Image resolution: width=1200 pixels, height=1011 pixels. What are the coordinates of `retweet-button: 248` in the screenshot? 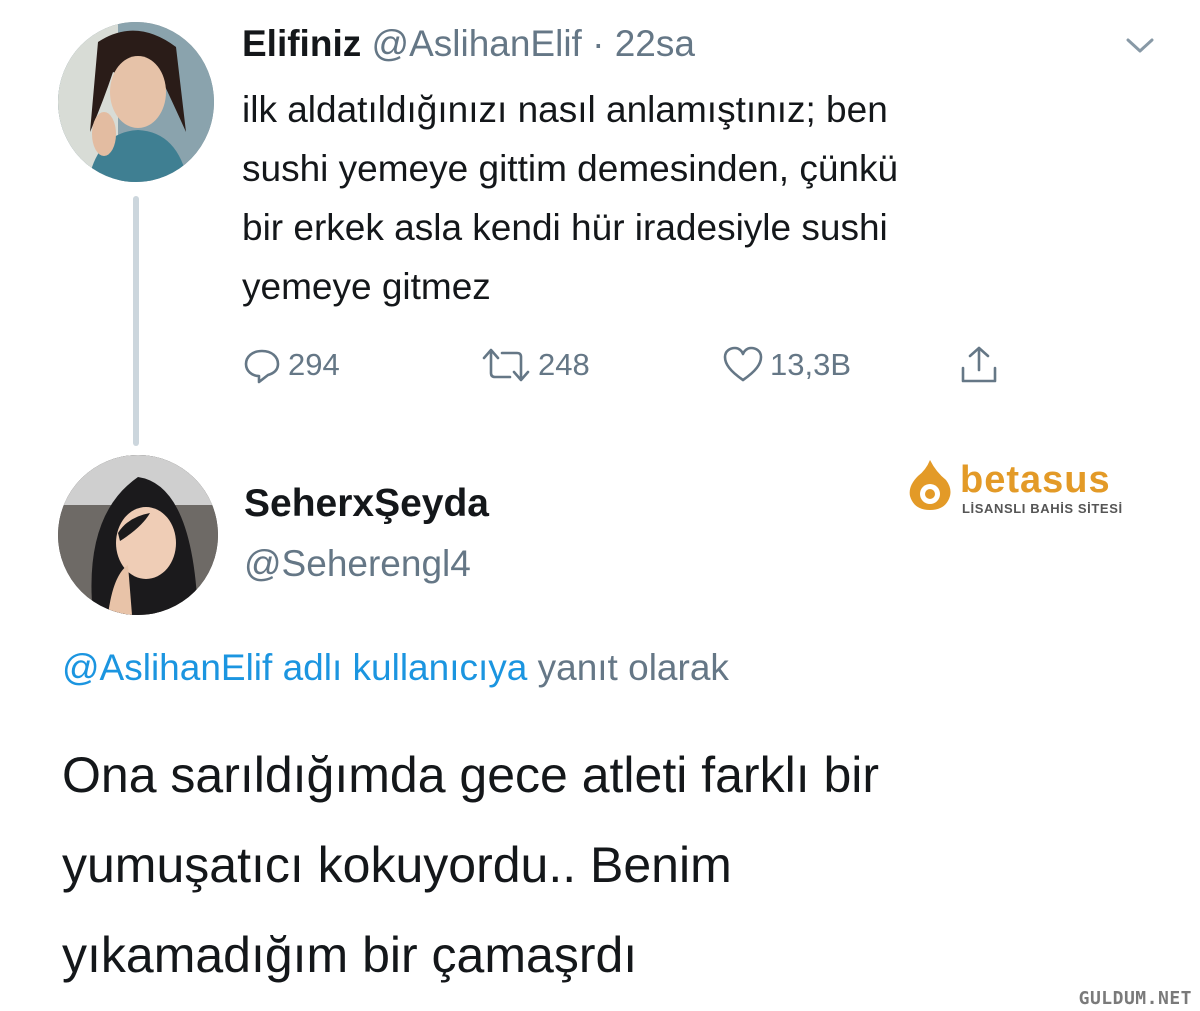 It's located at (535, 365).